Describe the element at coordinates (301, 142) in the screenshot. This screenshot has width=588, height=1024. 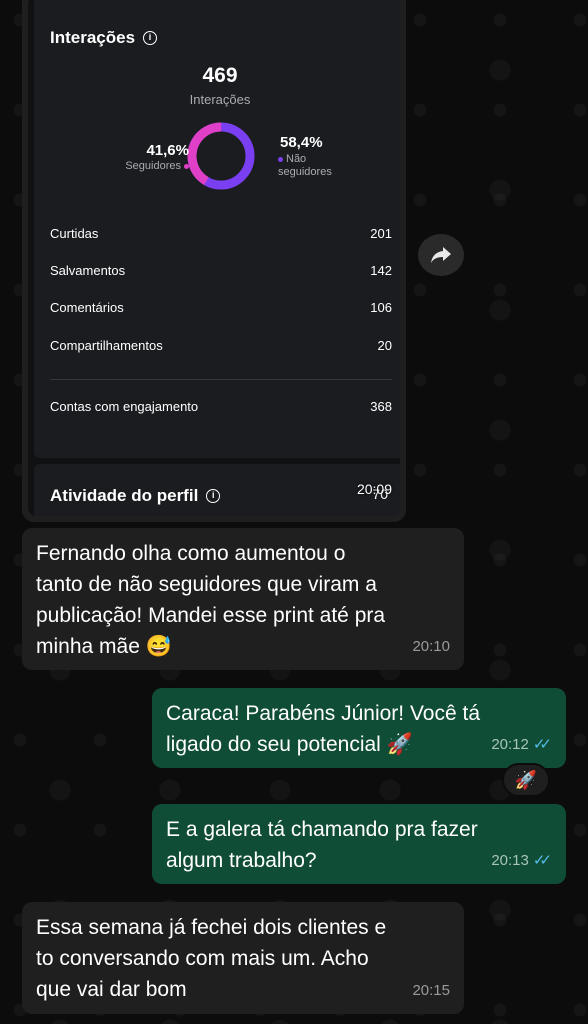
I see `non-followers-percent: 58,4%` at that location.